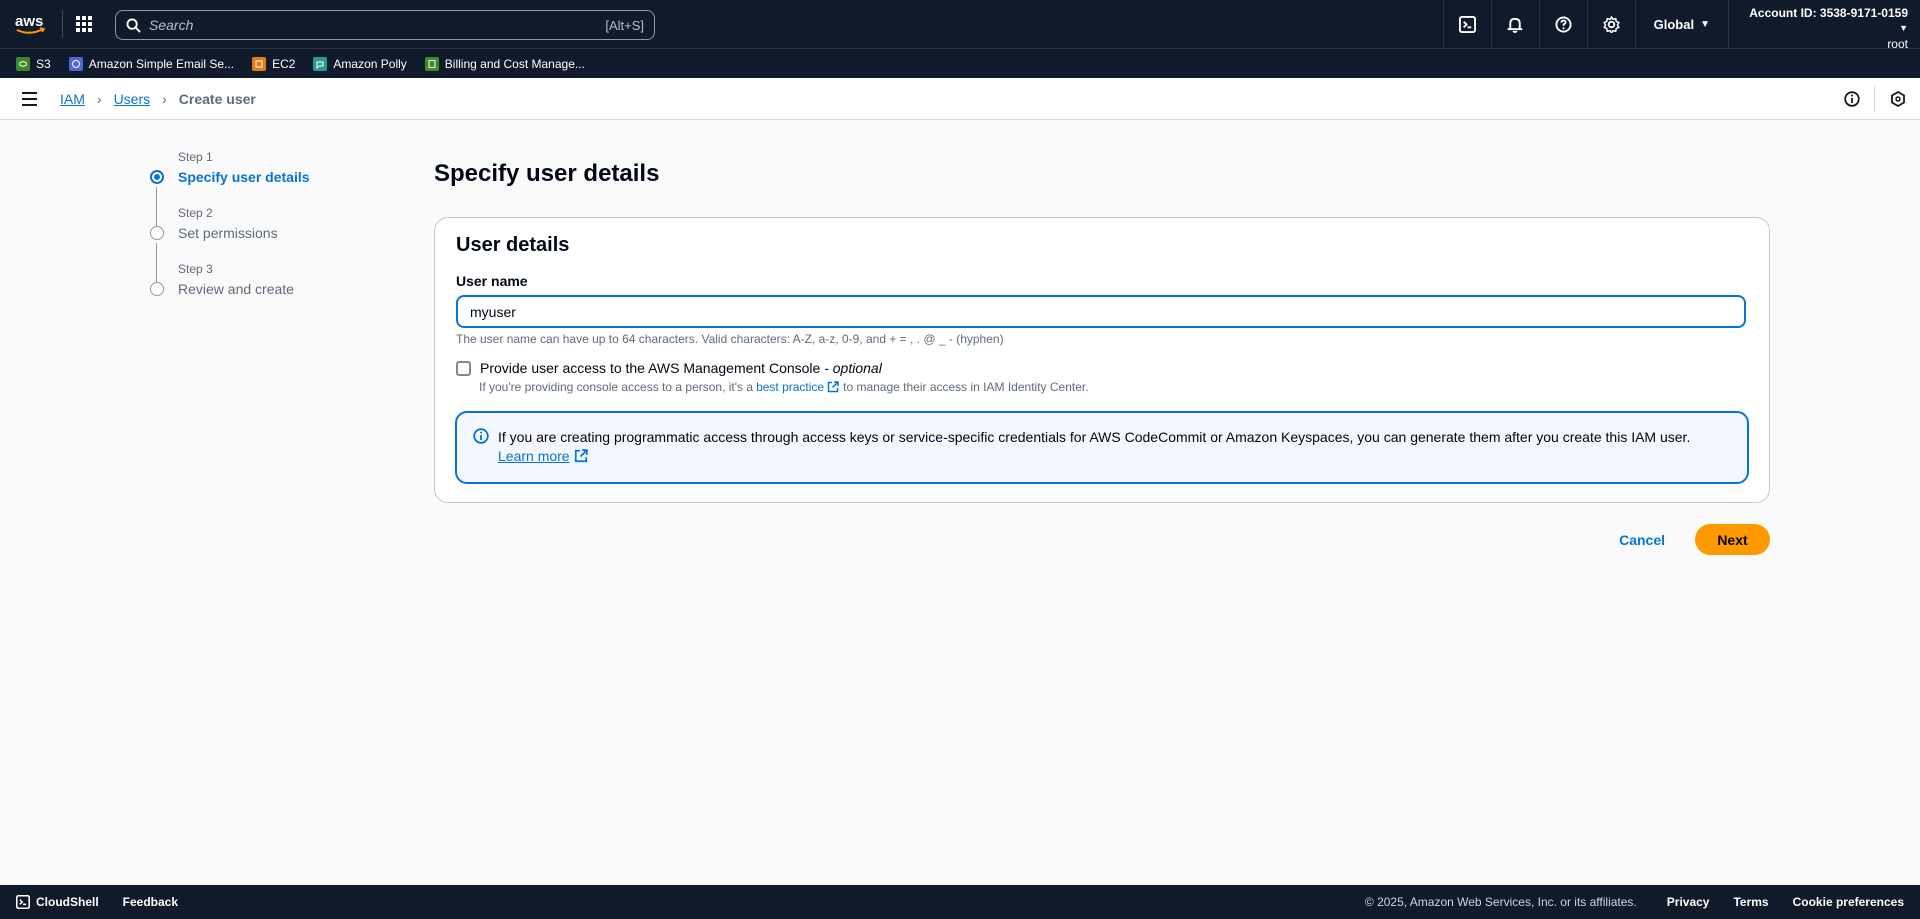 This screenshot has height=919, width=1920. I want to click on cloudshell-label: CloudShell, so click(67, 902).